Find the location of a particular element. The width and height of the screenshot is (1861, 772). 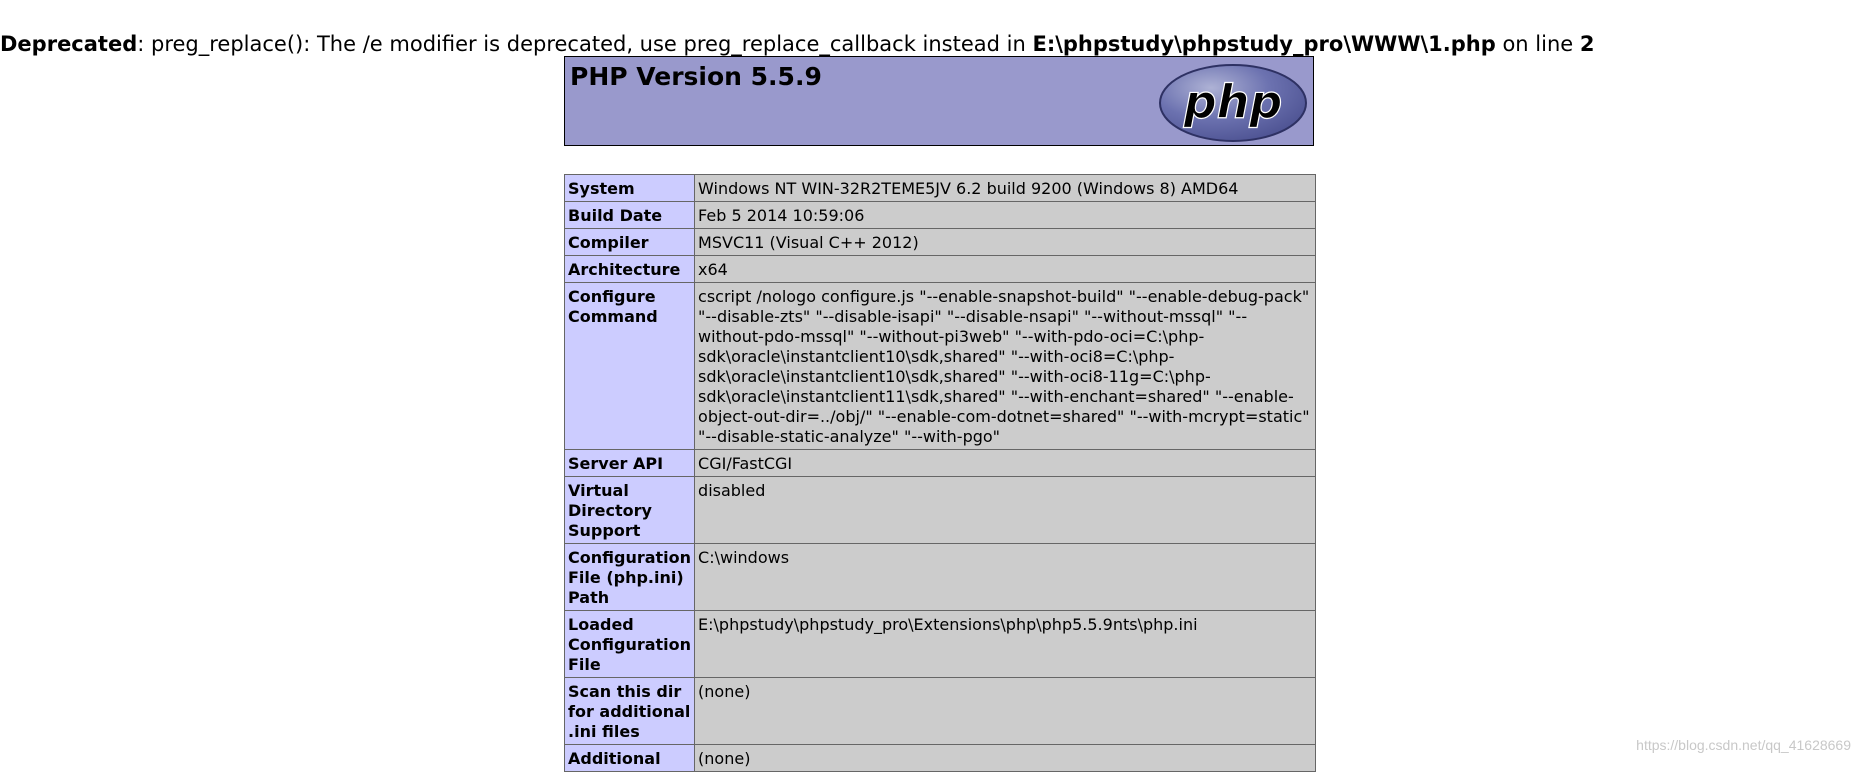

row-key: Loaded Configuration File is located at coordinates (630, 644).